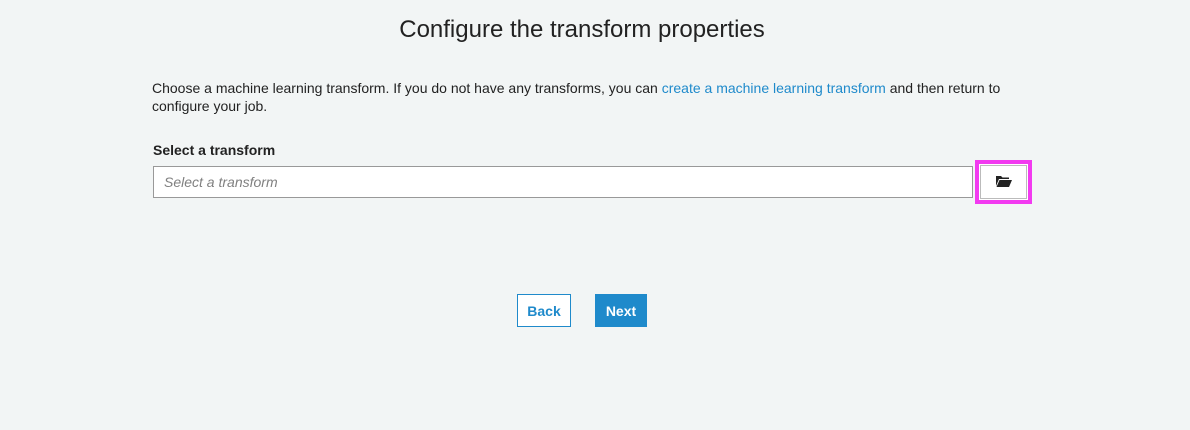  I want to click on page-title: Configure the transform properties, so click(582, 29).